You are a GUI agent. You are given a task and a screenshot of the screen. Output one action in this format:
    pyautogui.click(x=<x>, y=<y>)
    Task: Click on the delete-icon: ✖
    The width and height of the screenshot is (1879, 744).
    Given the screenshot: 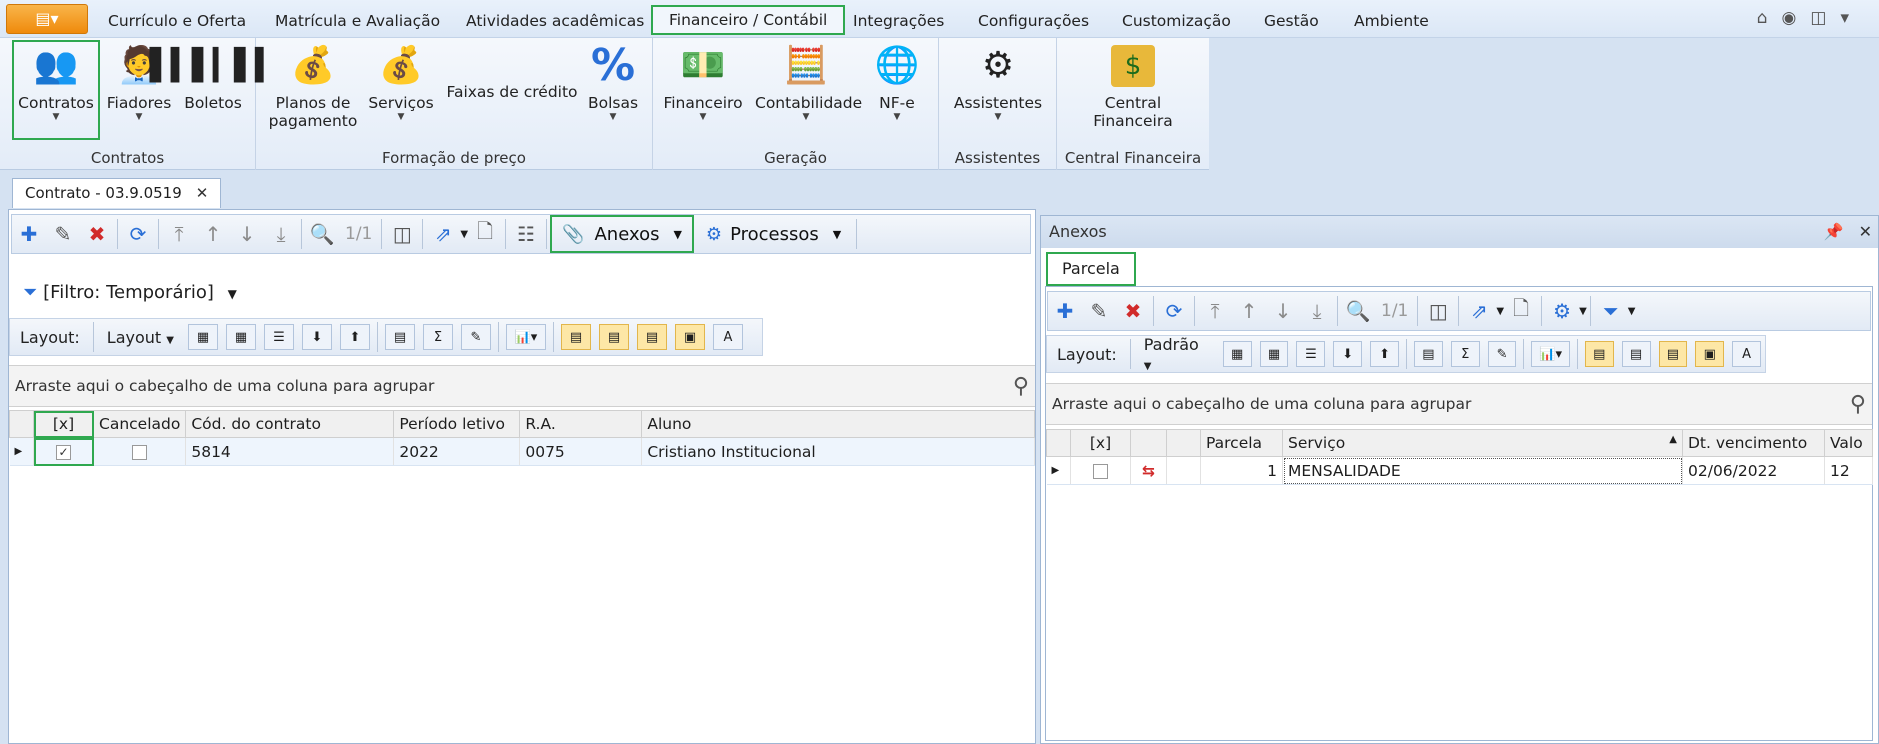 What is the action you would take?
    pyautogui.click(x=1133, y=311)
    